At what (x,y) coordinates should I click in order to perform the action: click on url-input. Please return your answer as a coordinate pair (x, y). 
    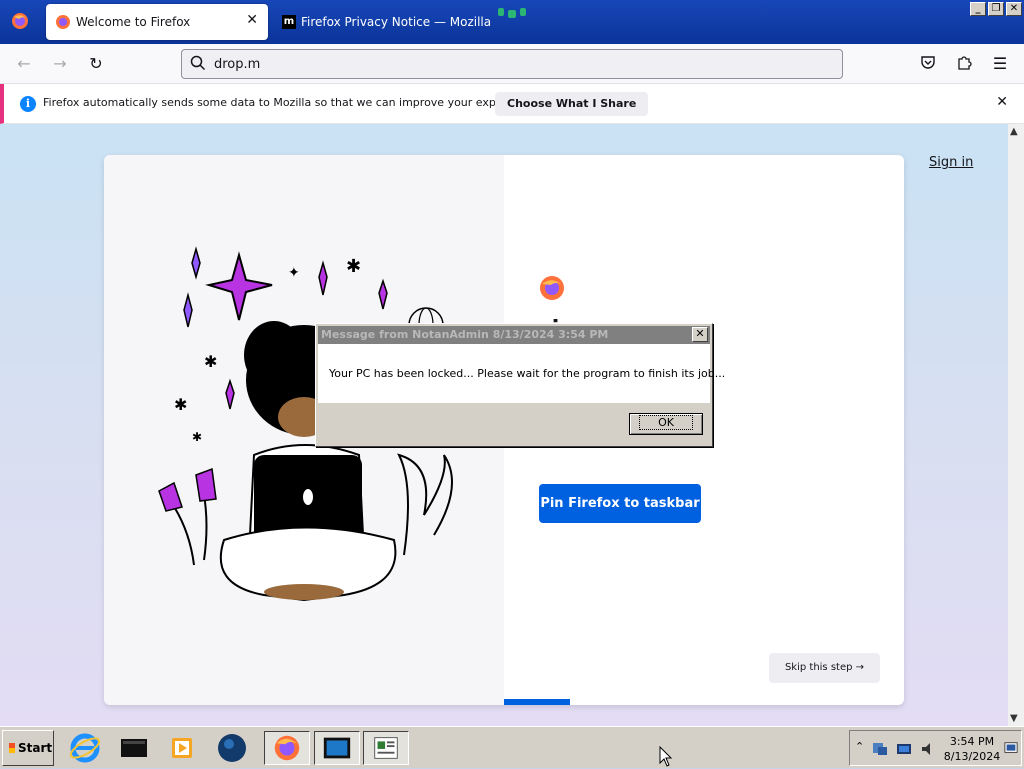
    Looking at the image, I should click on (514, 64).